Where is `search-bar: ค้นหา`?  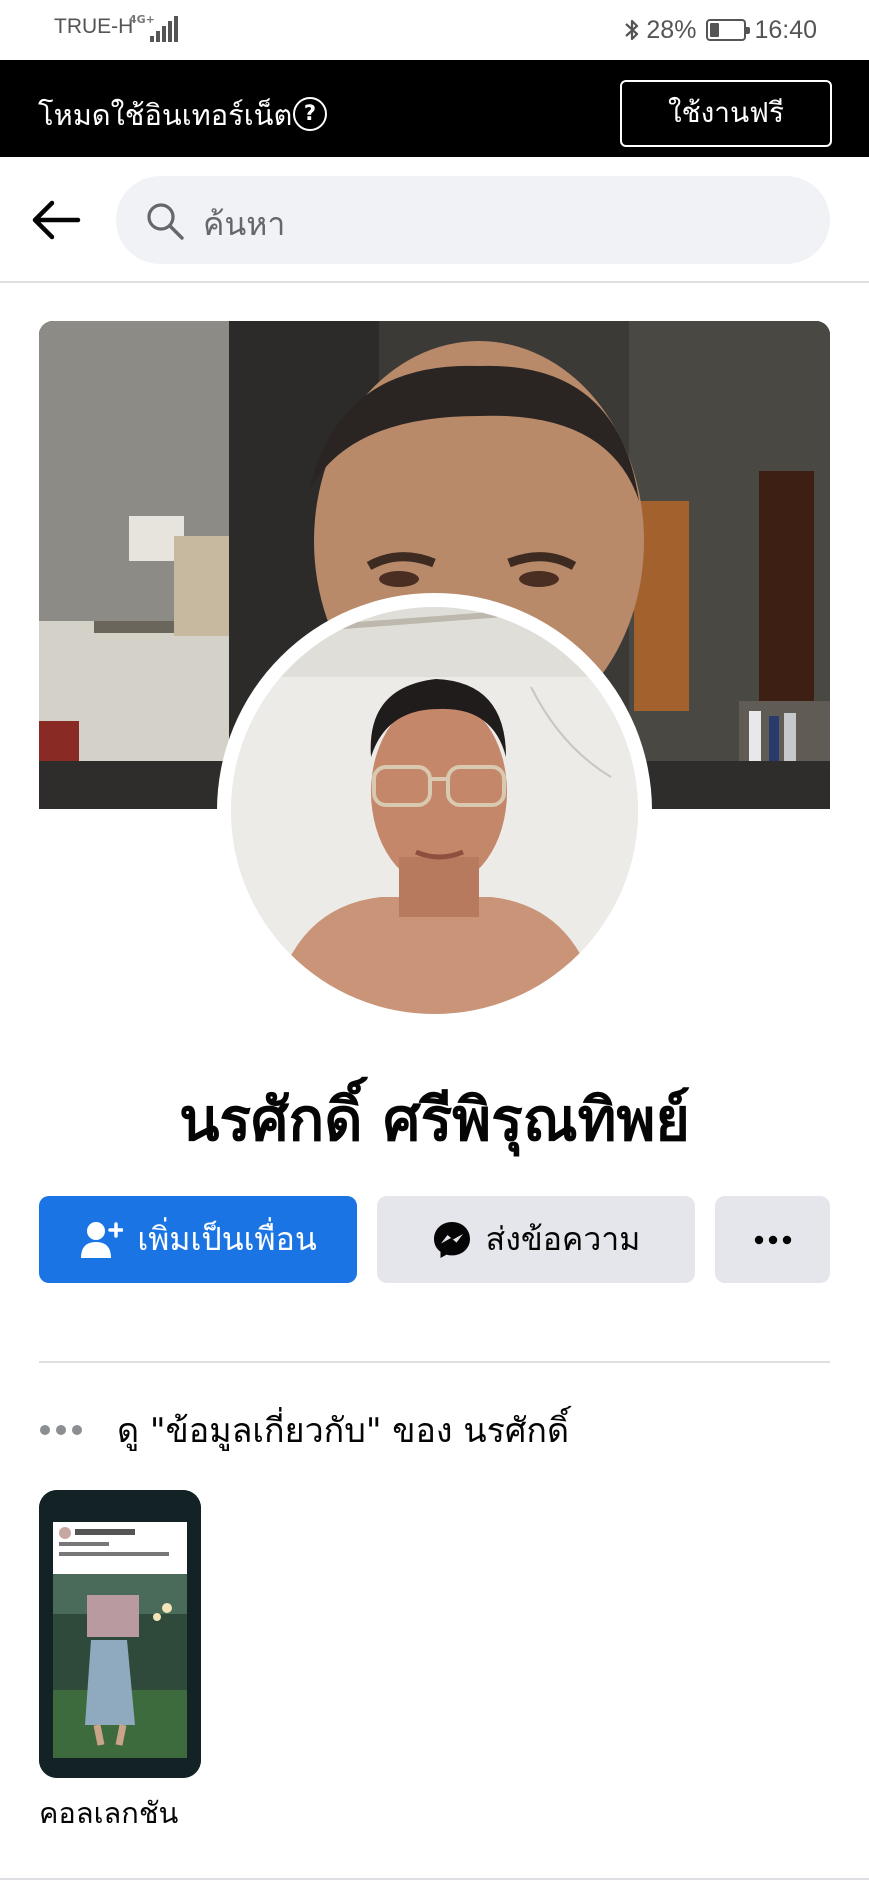 search-bar: ค้นหา is located at coordinates (434, 220).